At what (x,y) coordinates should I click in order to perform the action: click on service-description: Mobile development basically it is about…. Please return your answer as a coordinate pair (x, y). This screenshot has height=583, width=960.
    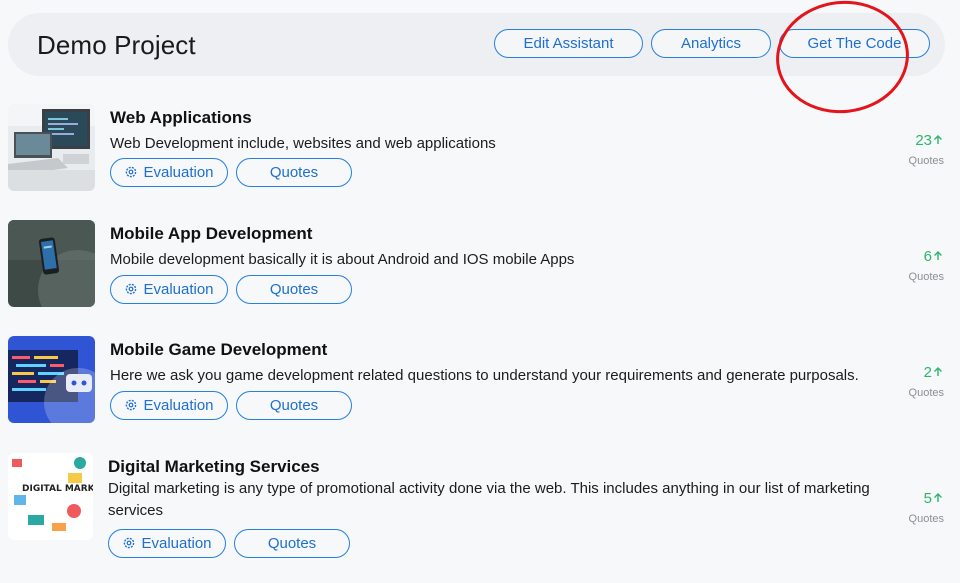
    Looking at the image, I should click on (342, 259).